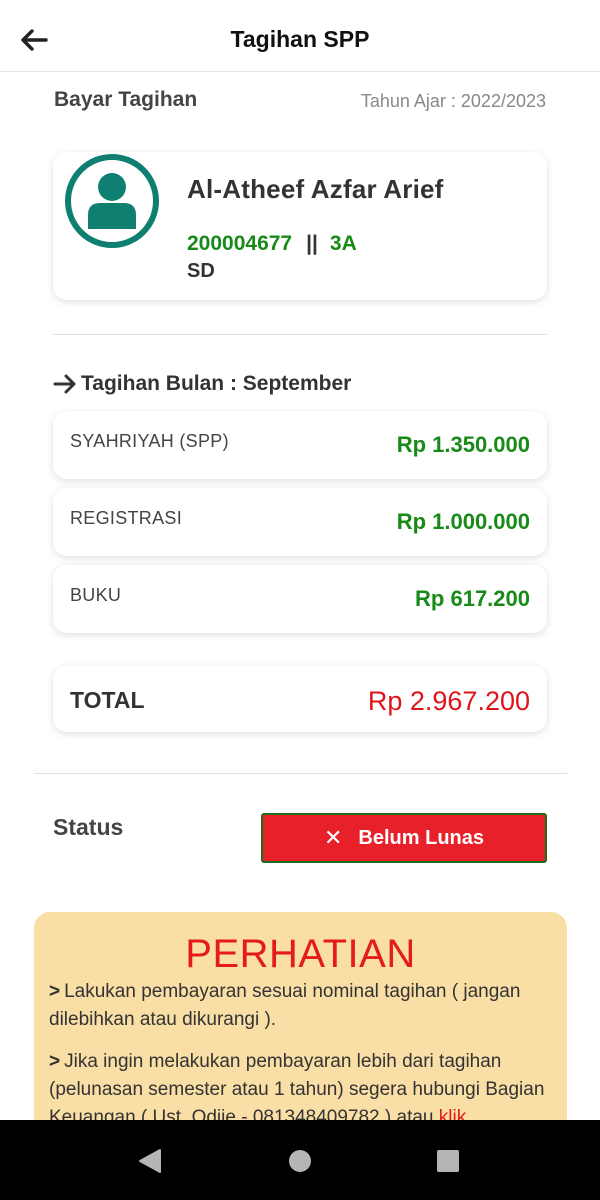  I want to click on student-level: SD, so click(201, 271).